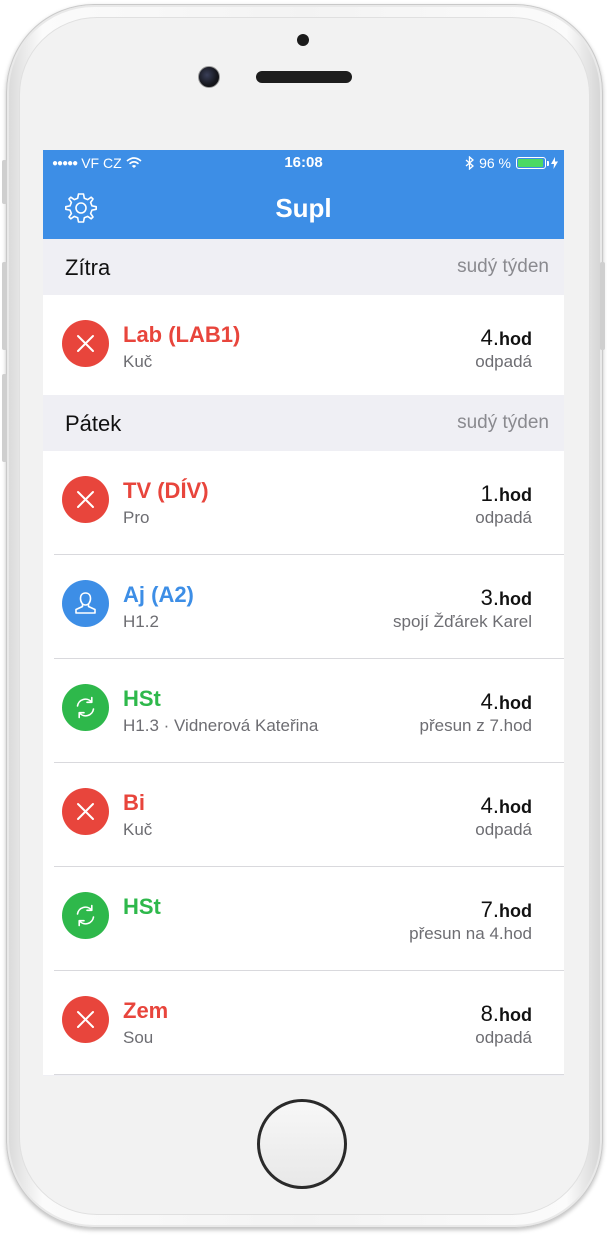 This screenshot has height=1252, width=607. What do you see at coordinates (303, 163) in the screenshot?
I see `status-bar: ●●●●● VF CZ 16:08 96 %` at bounding box center [303, 163].